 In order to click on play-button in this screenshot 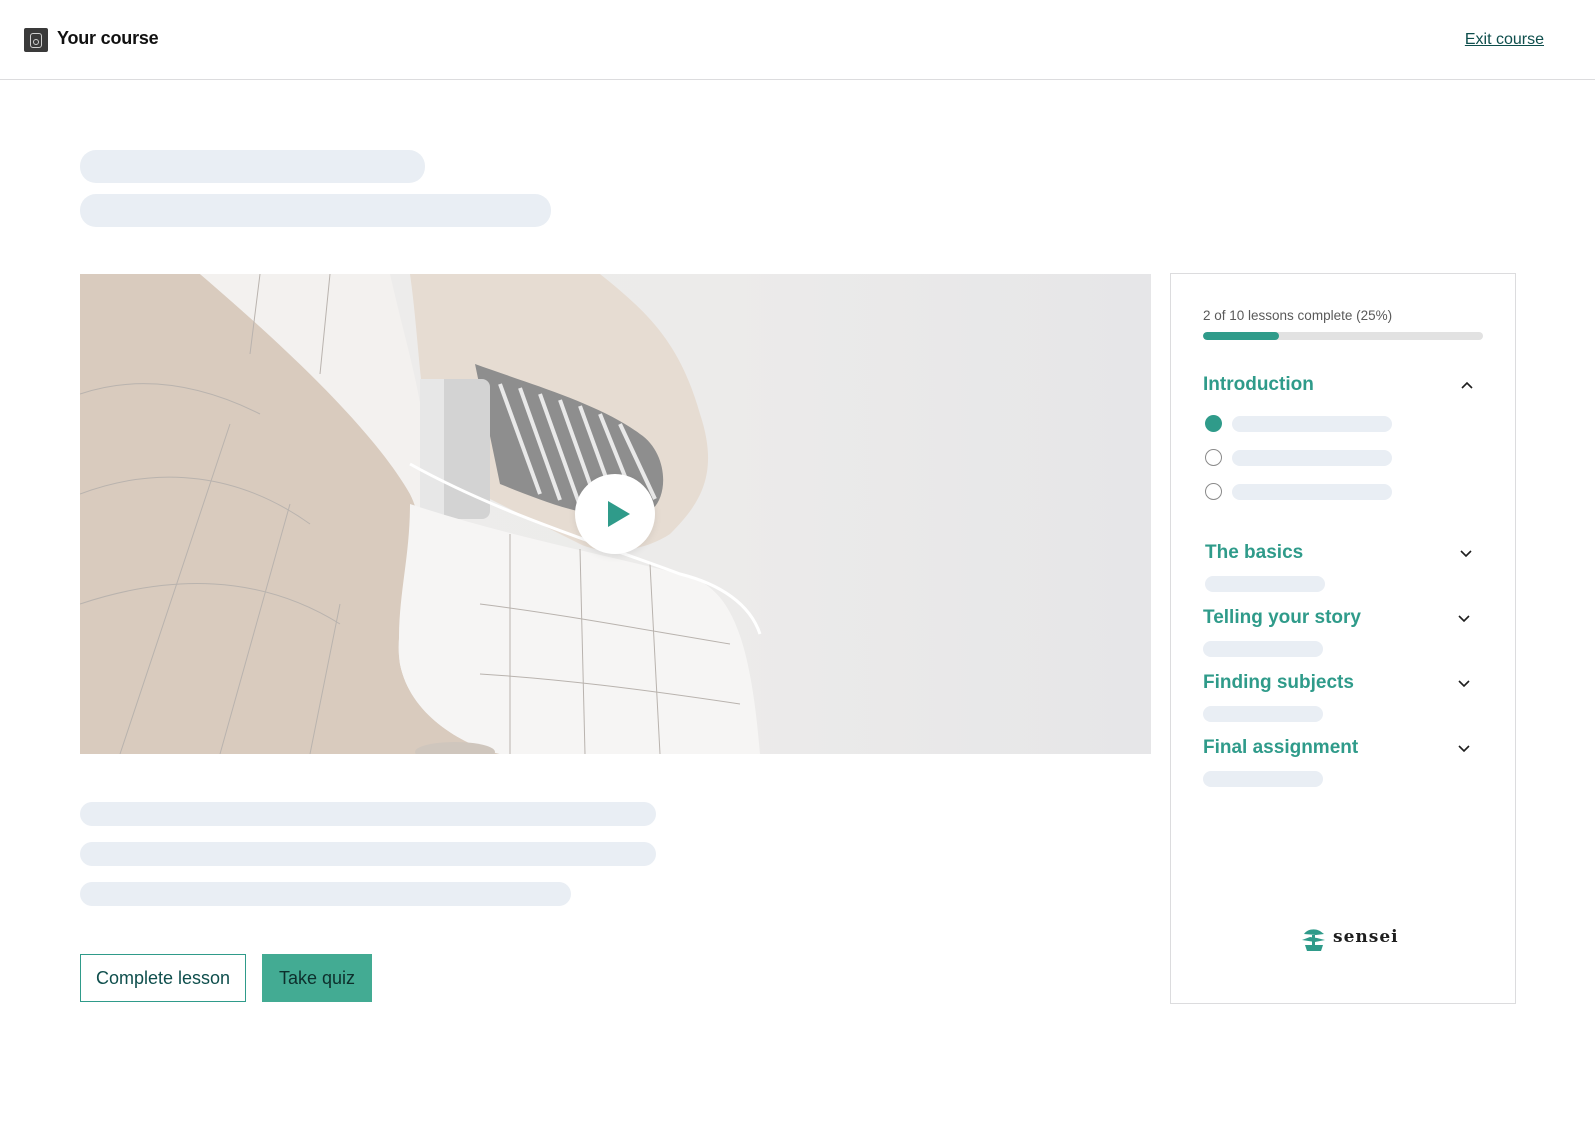, I will do `click(615, 514)`.